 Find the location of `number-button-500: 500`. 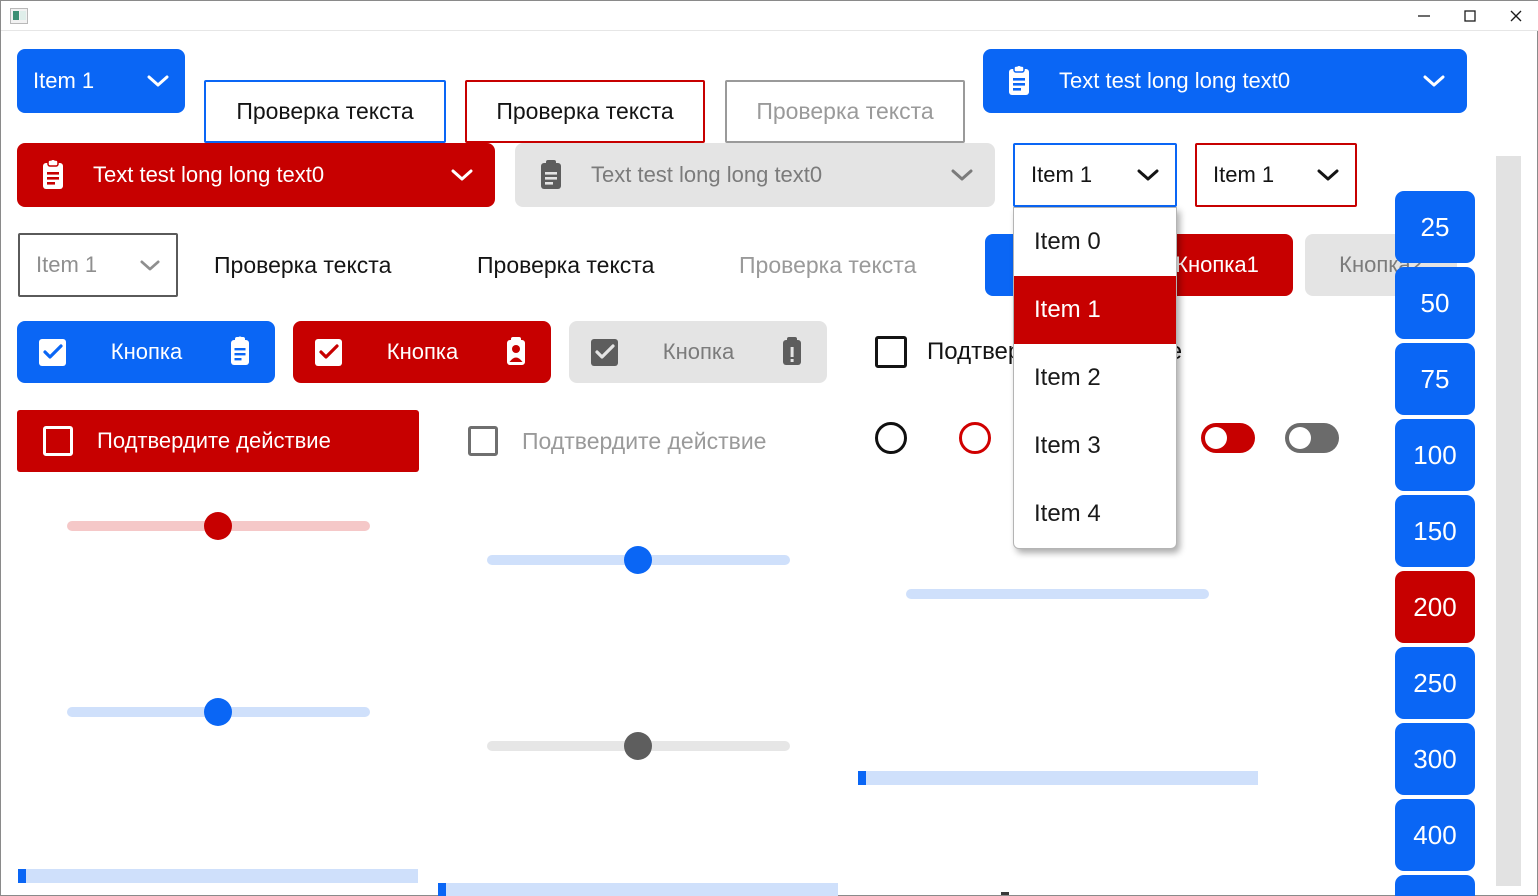

number-button-500: 500 is located at coordinates (1435, 885).